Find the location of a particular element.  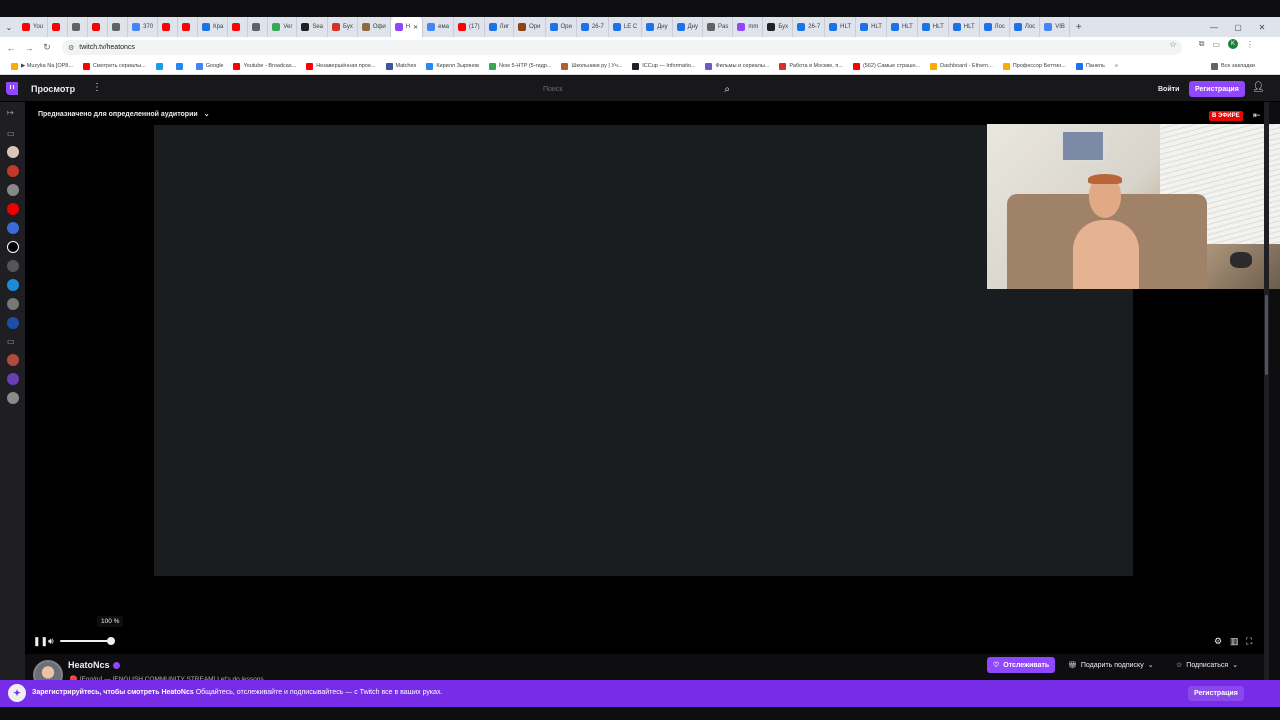

profile-avatar: K is located at coordinates (1233, 44).